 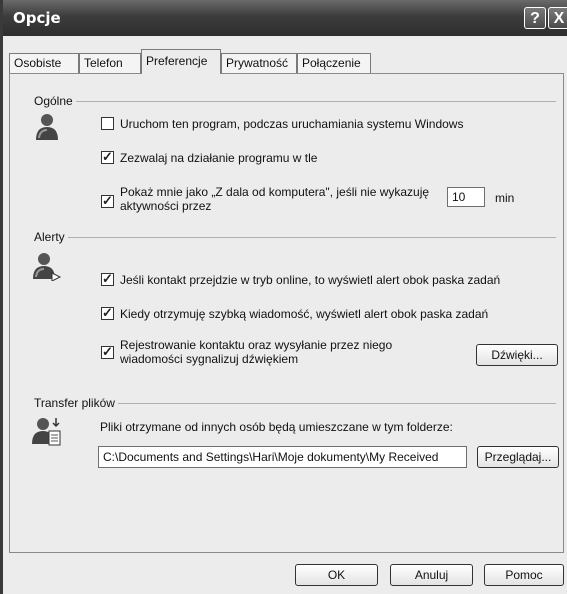 What do you see at coordinates (505, 198) in the screenshot?
I see `away-unit-label: min` at bounding box center [505, 198].